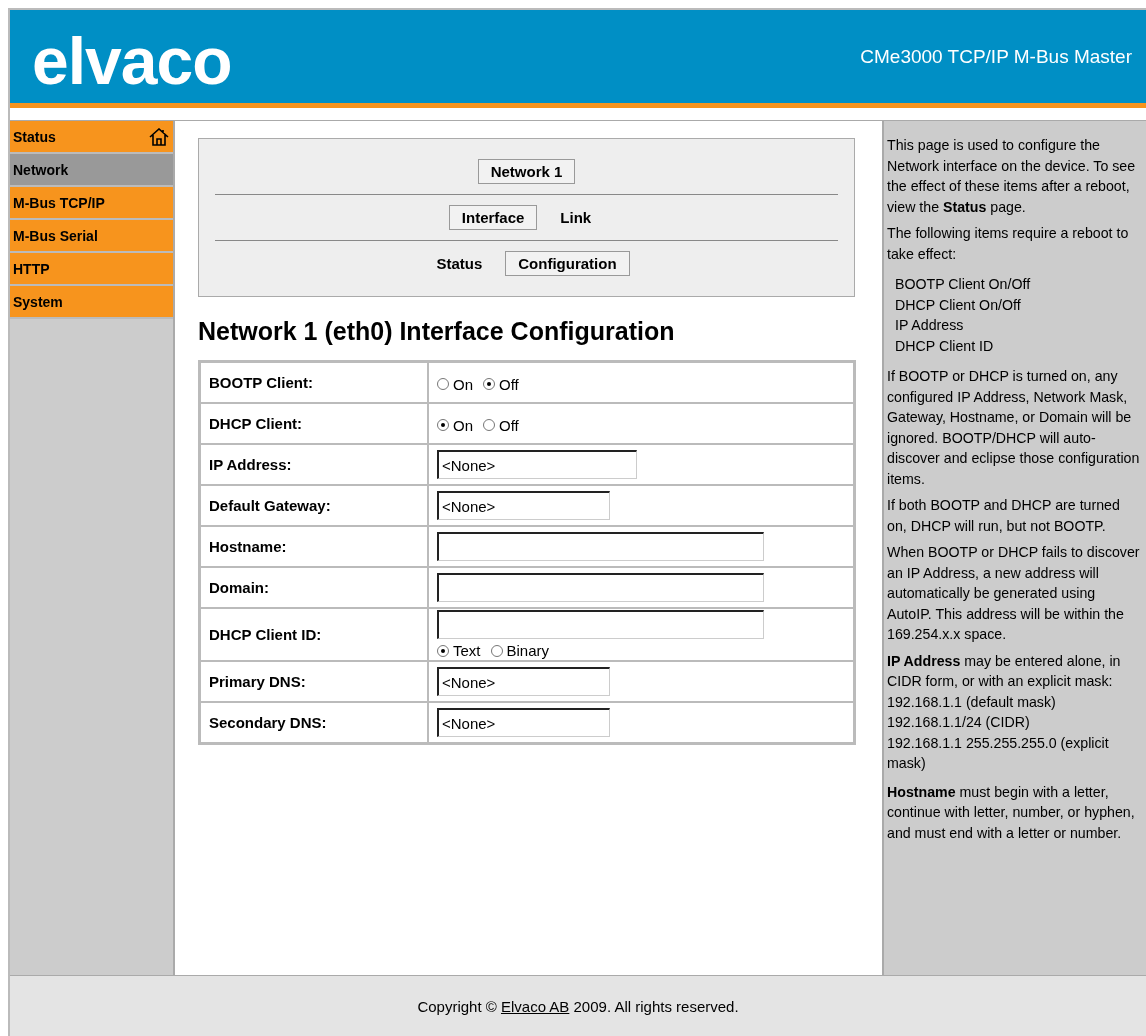 The width and height of the screenshot is (1146, 1036). What do you see at coordinates (313, 587) in the screenshot?
I see `field-label: Domain:` at bounding box center [313, 587].